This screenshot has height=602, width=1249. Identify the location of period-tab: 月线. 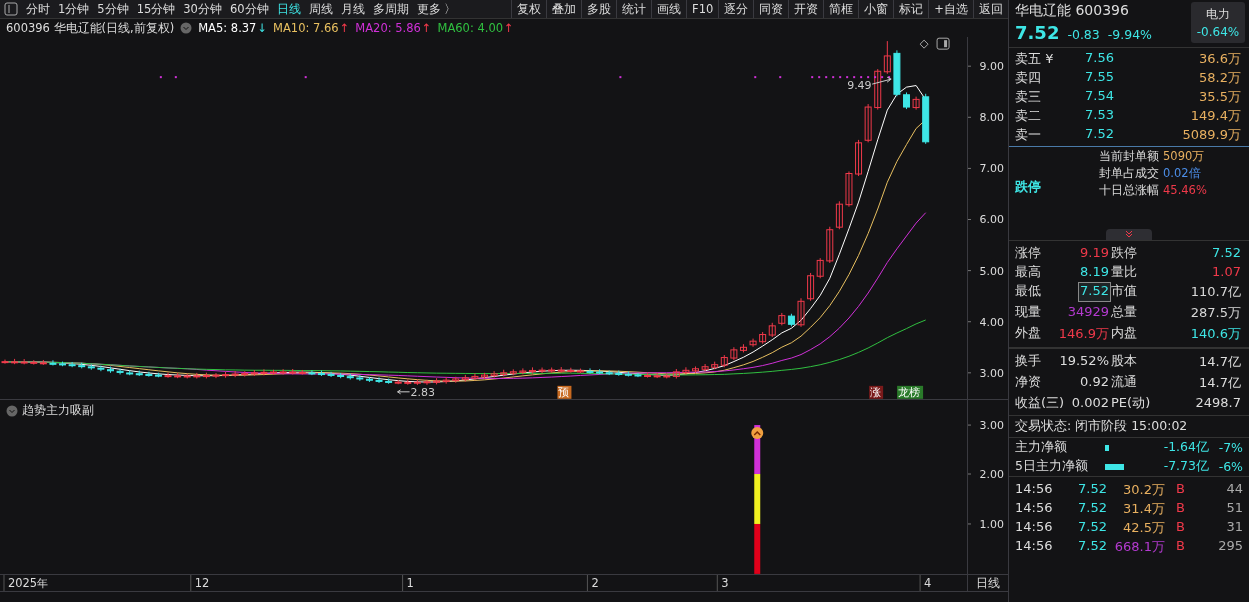
(352, 9).